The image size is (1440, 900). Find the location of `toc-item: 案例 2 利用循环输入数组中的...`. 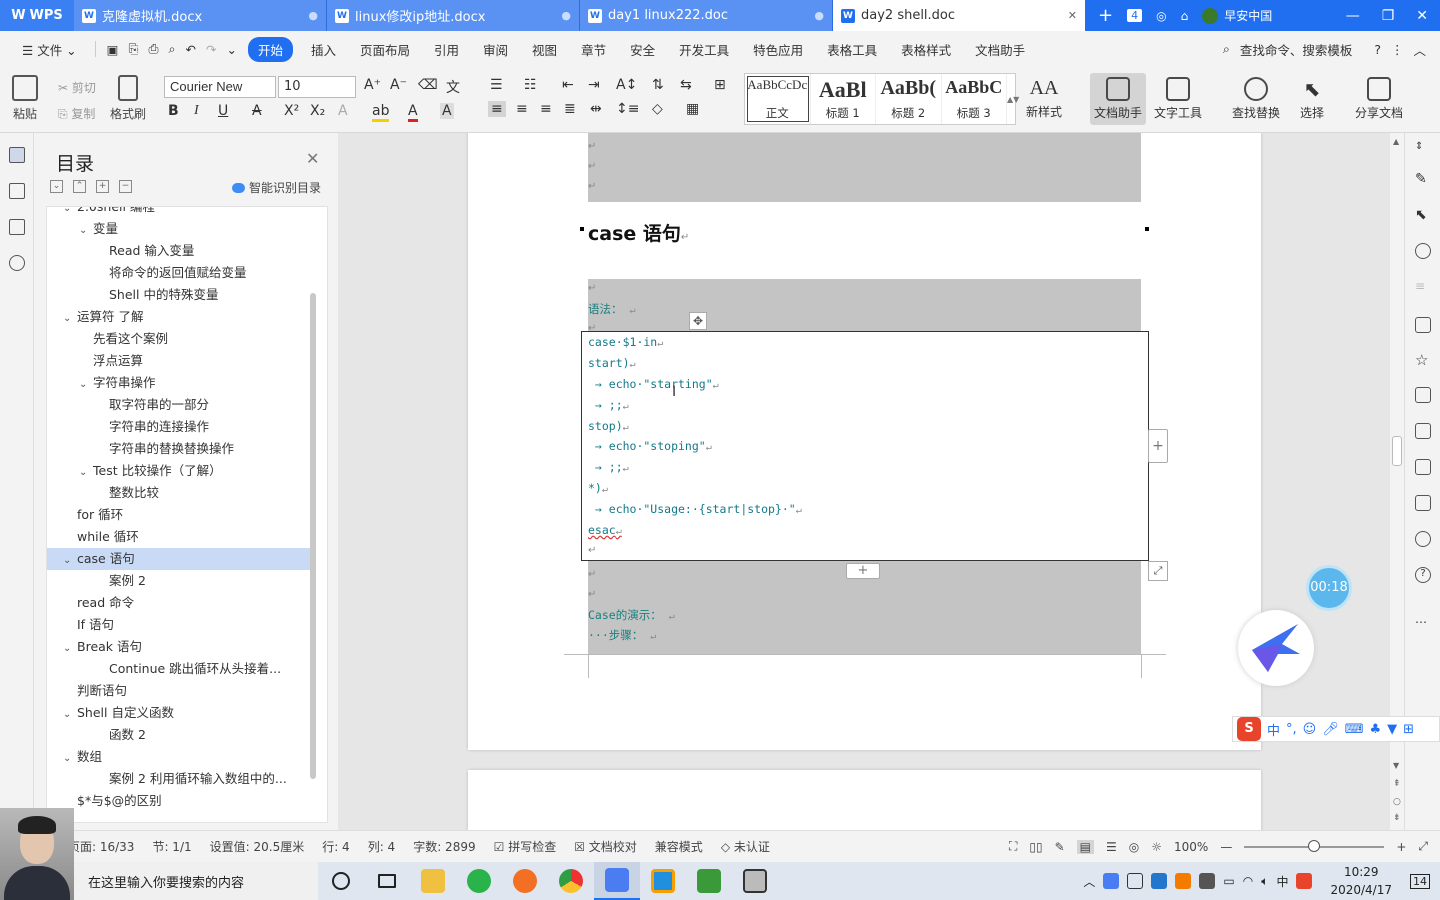

toc-item: 案例 2 利用循环输入数组中的... is located at coordinates (181, 779).